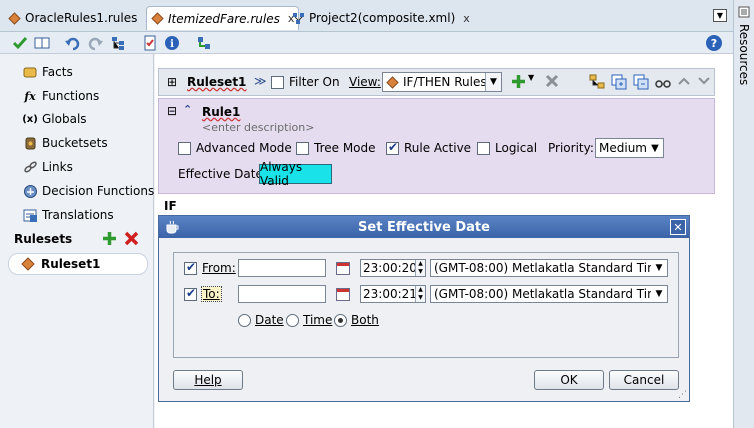 This screenshot has height=428, width=754. Describe the element at coordinates (516, 148) in the screenshot. I see `logical-label: Logical` at that location.